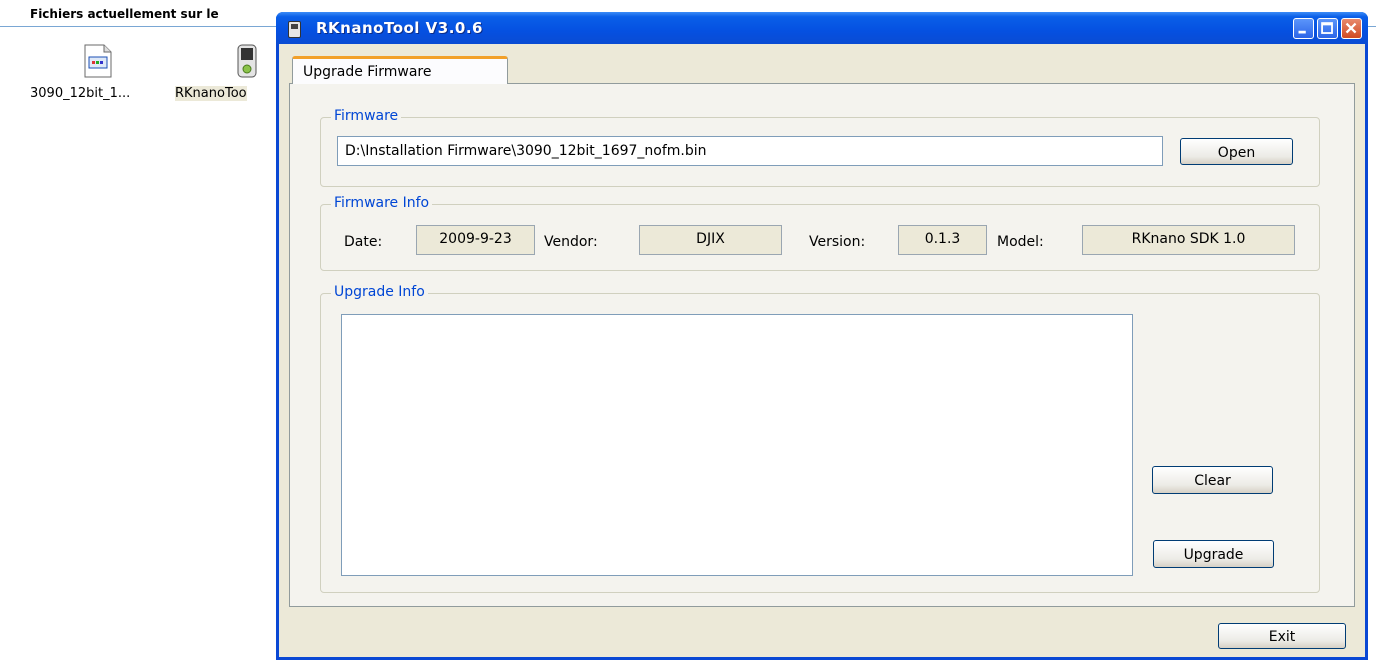 This screenshot has width=1376, height=665. I want to click on version-label: Version:, so click(837, 242).